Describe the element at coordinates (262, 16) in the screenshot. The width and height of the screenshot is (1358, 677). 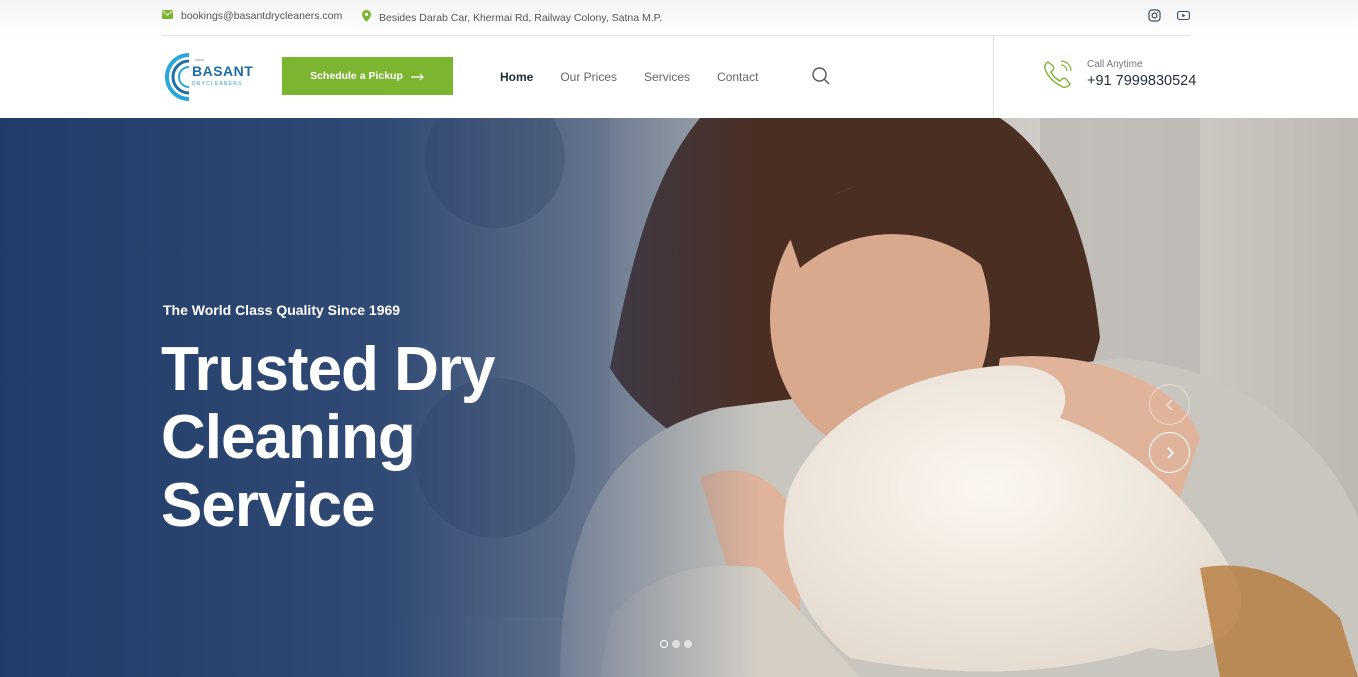
I see `contact-email-text: bookings@basantdrycleaners.com` at that location.